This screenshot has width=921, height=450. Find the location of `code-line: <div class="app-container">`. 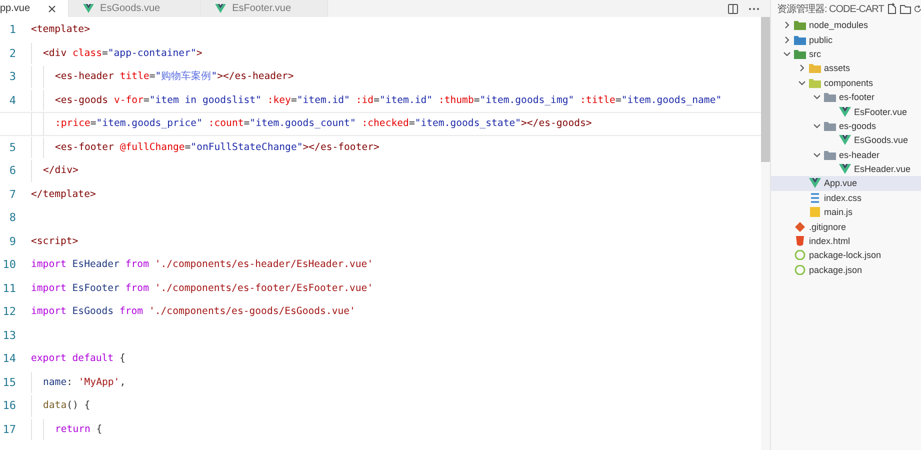

code-line: <div class="app-container"> is located at coordinates (122, 53).